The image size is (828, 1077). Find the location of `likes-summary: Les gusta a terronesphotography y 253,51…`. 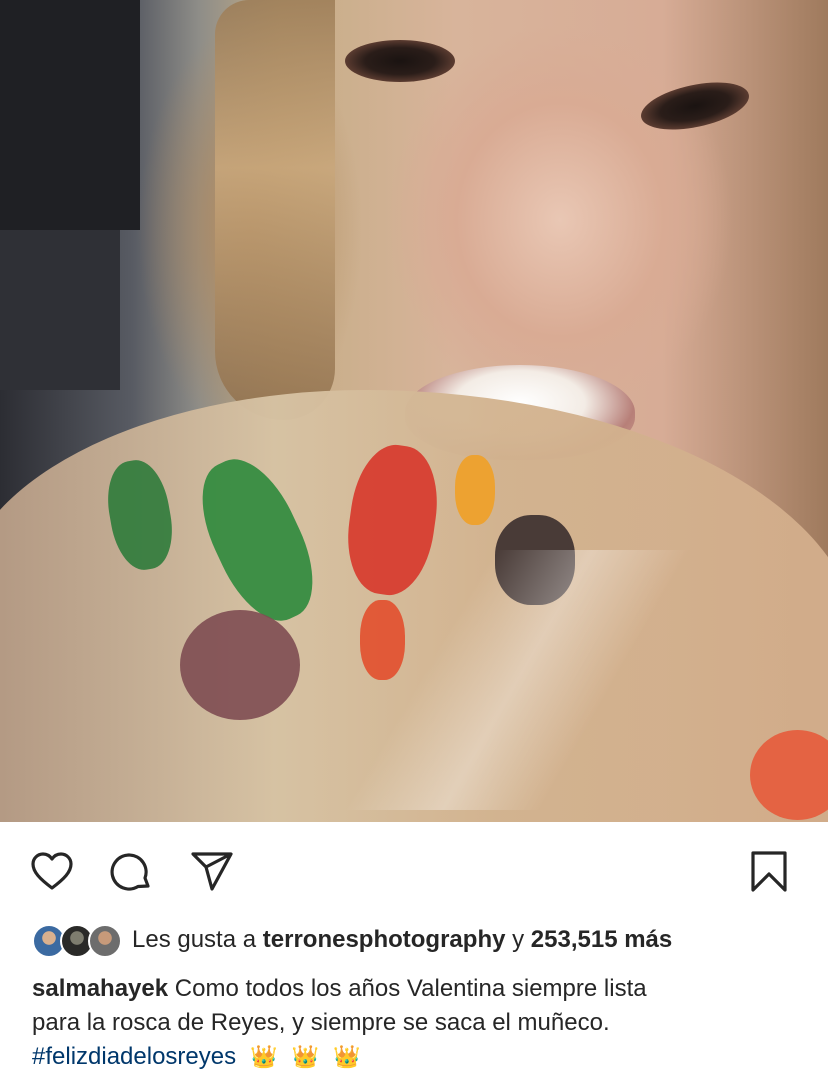

likes-summary: Les gusta a terronesphotography y 253,51… is located at coordinates (352, 940).